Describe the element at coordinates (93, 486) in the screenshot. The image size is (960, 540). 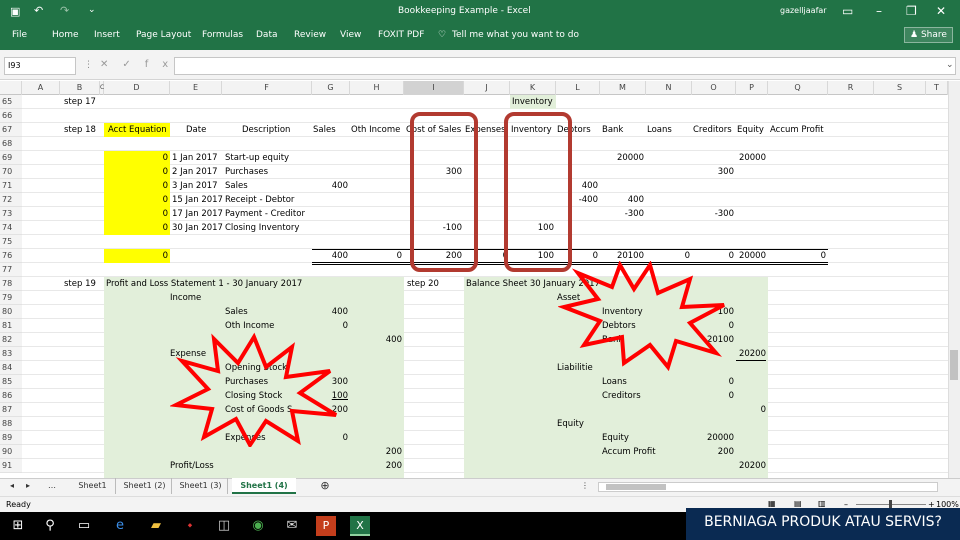
I see `sheet-tab-1: Sheet1` at that location.